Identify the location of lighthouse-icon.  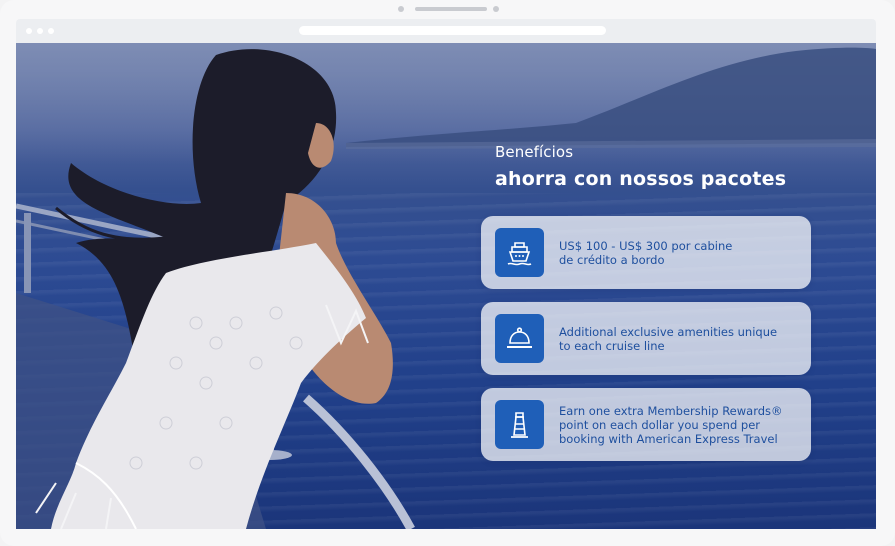
(519, 424).